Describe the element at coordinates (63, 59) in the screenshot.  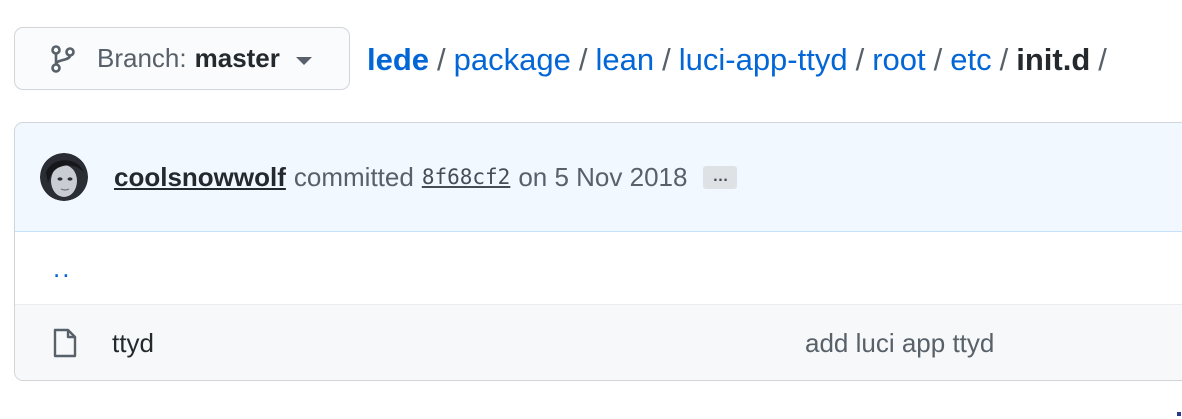
I see `git-branch-icon` at that location.